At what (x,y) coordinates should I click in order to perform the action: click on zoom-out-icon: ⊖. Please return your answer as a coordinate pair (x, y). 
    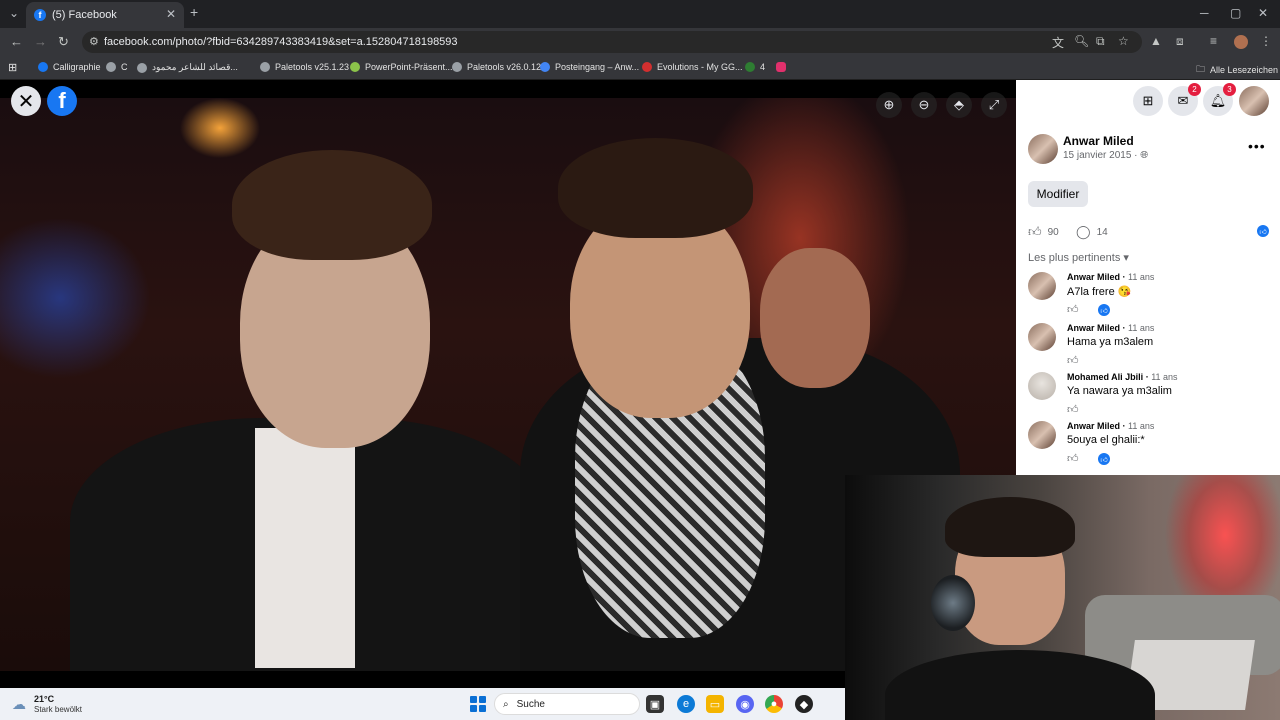
    Looking at the image, I should click on (924, 105).